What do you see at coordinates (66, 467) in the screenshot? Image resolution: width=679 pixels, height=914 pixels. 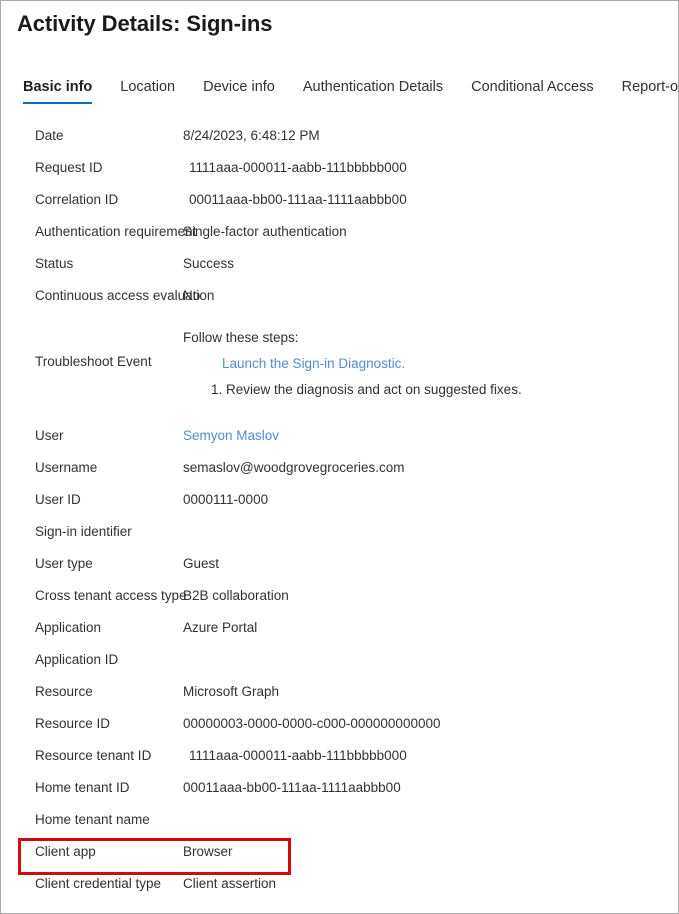 I see `detail-label: Username` at bounding box center [66, 467].